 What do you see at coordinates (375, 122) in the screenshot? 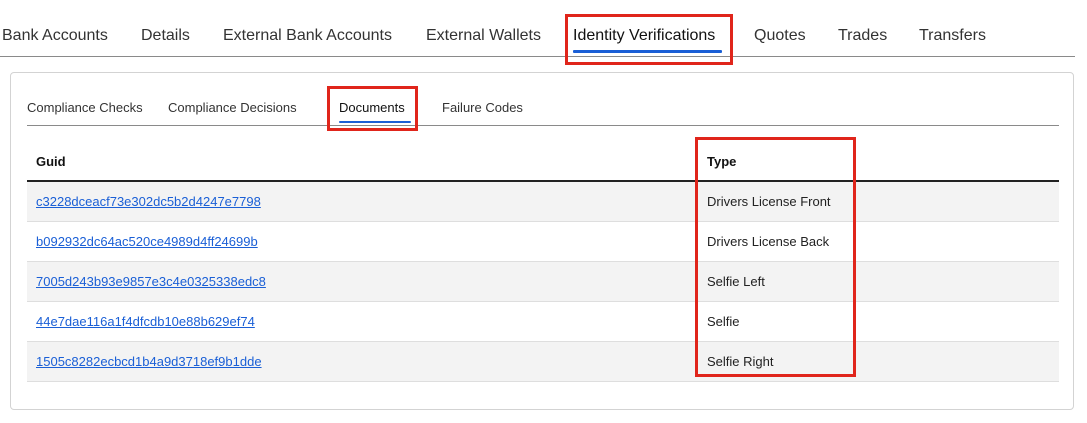
I see `active-subtab-indicator` at bounding box center [375, 122].